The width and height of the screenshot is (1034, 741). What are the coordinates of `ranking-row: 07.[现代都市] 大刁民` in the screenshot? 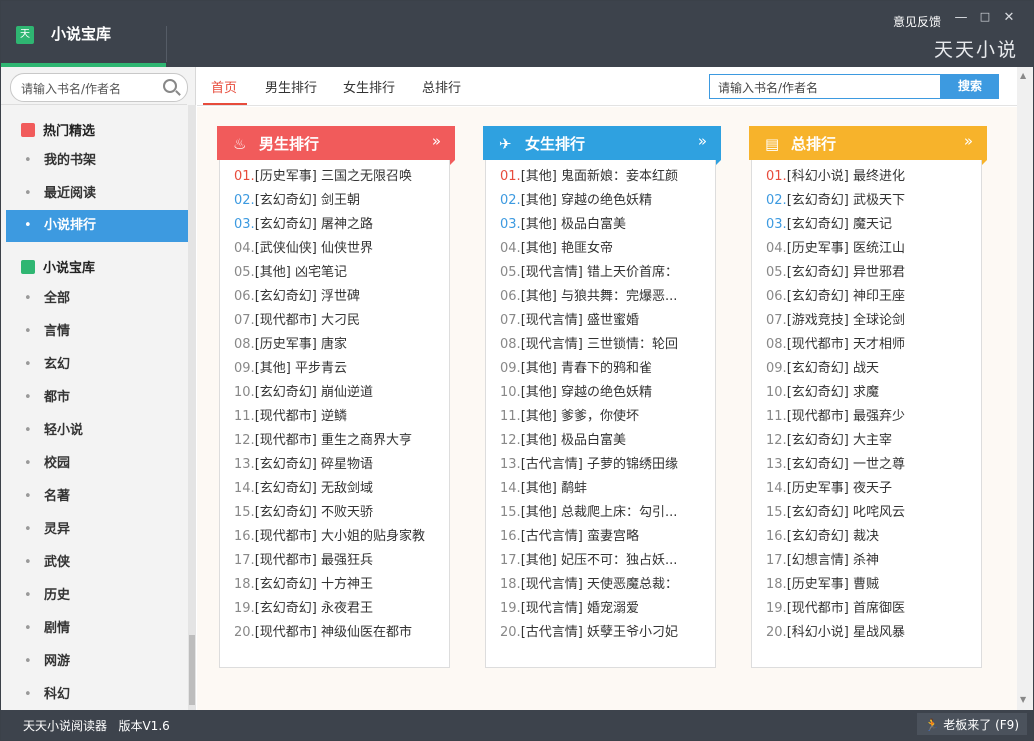 It's located at (334, 321).